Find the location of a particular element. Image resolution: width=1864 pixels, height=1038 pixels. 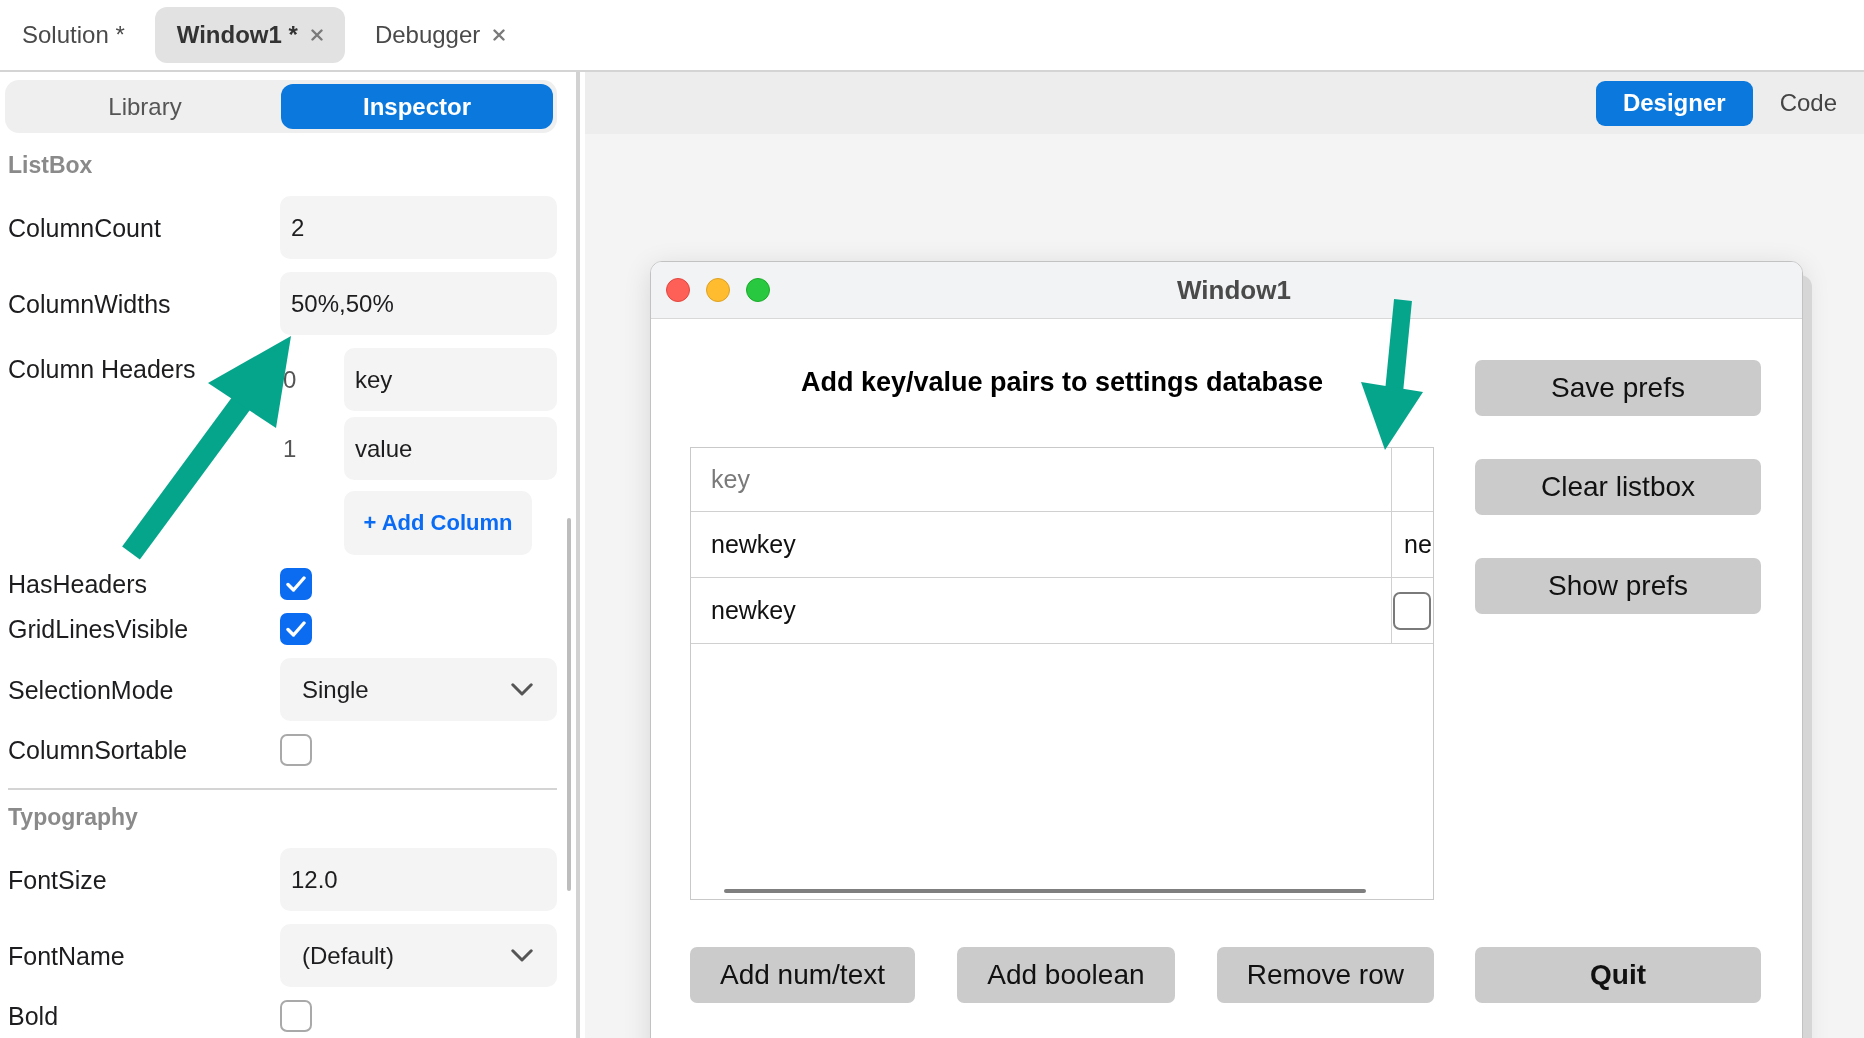

dropdown: (Default) is located at coordinates (418, 955).